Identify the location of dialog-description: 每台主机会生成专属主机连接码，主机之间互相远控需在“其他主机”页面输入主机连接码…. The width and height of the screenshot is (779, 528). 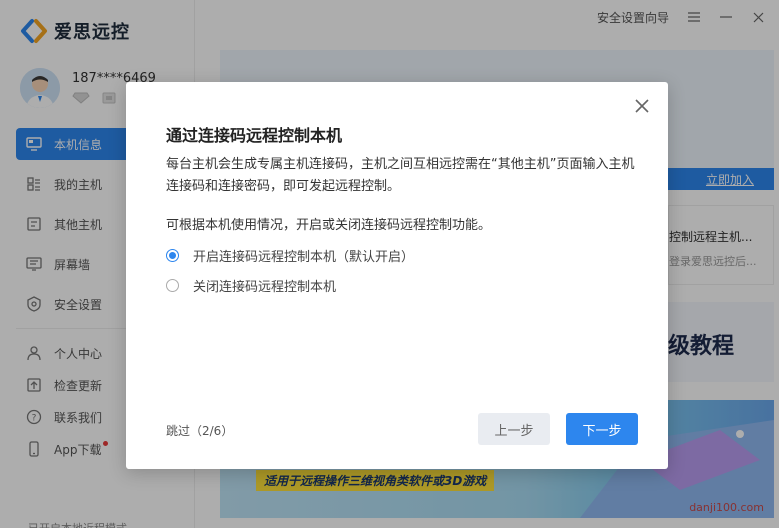
(400, 175).